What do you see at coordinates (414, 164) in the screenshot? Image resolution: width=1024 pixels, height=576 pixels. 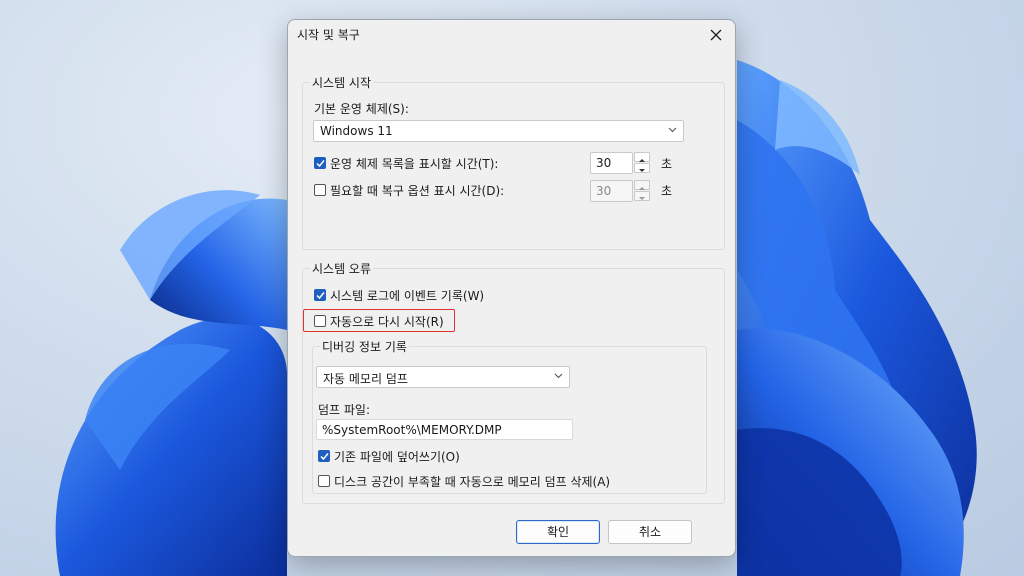 I see `show-os-list-label: 운영 체제 목록을 표시할 시간(T):` at bounding box center [414, 164].